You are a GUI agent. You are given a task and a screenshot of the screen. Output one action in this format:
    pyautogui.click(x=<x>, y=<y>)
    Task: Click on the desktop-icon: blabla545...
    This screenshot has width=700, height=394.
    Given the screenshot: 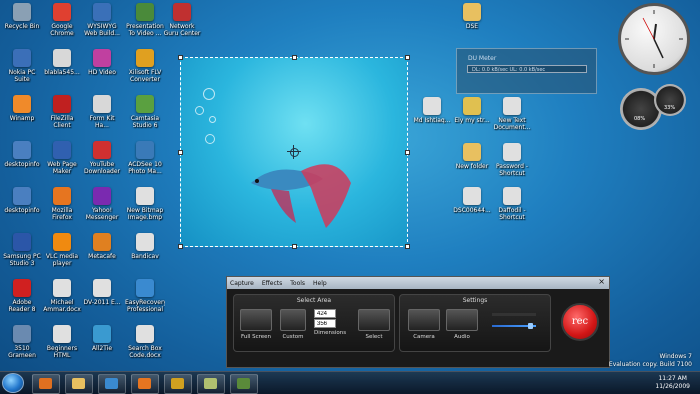 What is the action you would take?
    pyautogui.click(x=62, y=62)
    